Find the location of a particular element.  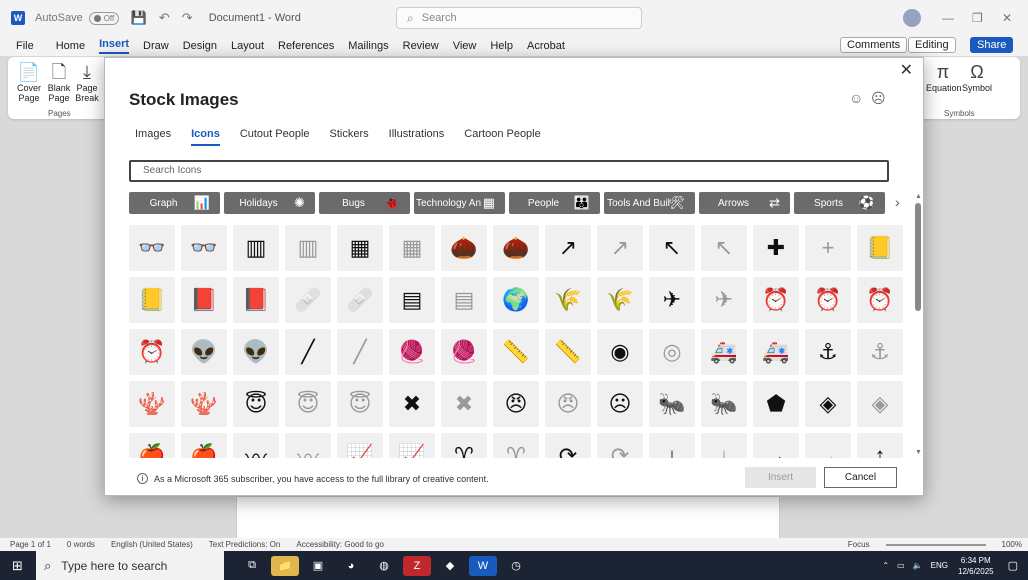

angel-face-icon: 😇 is located at coordinates (256, 404).